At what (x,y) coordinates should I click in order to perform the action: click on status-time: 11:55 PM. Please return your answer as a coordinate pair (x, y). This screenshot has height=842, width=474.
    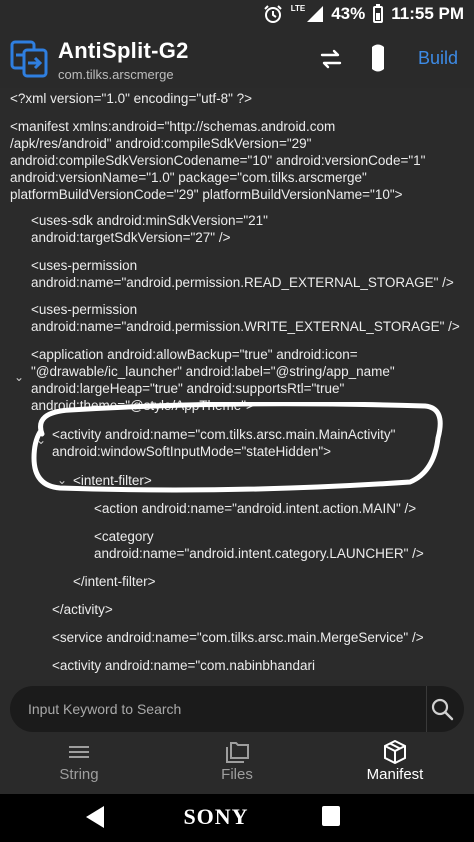
    Looking at the image, I should click on (427, 13).